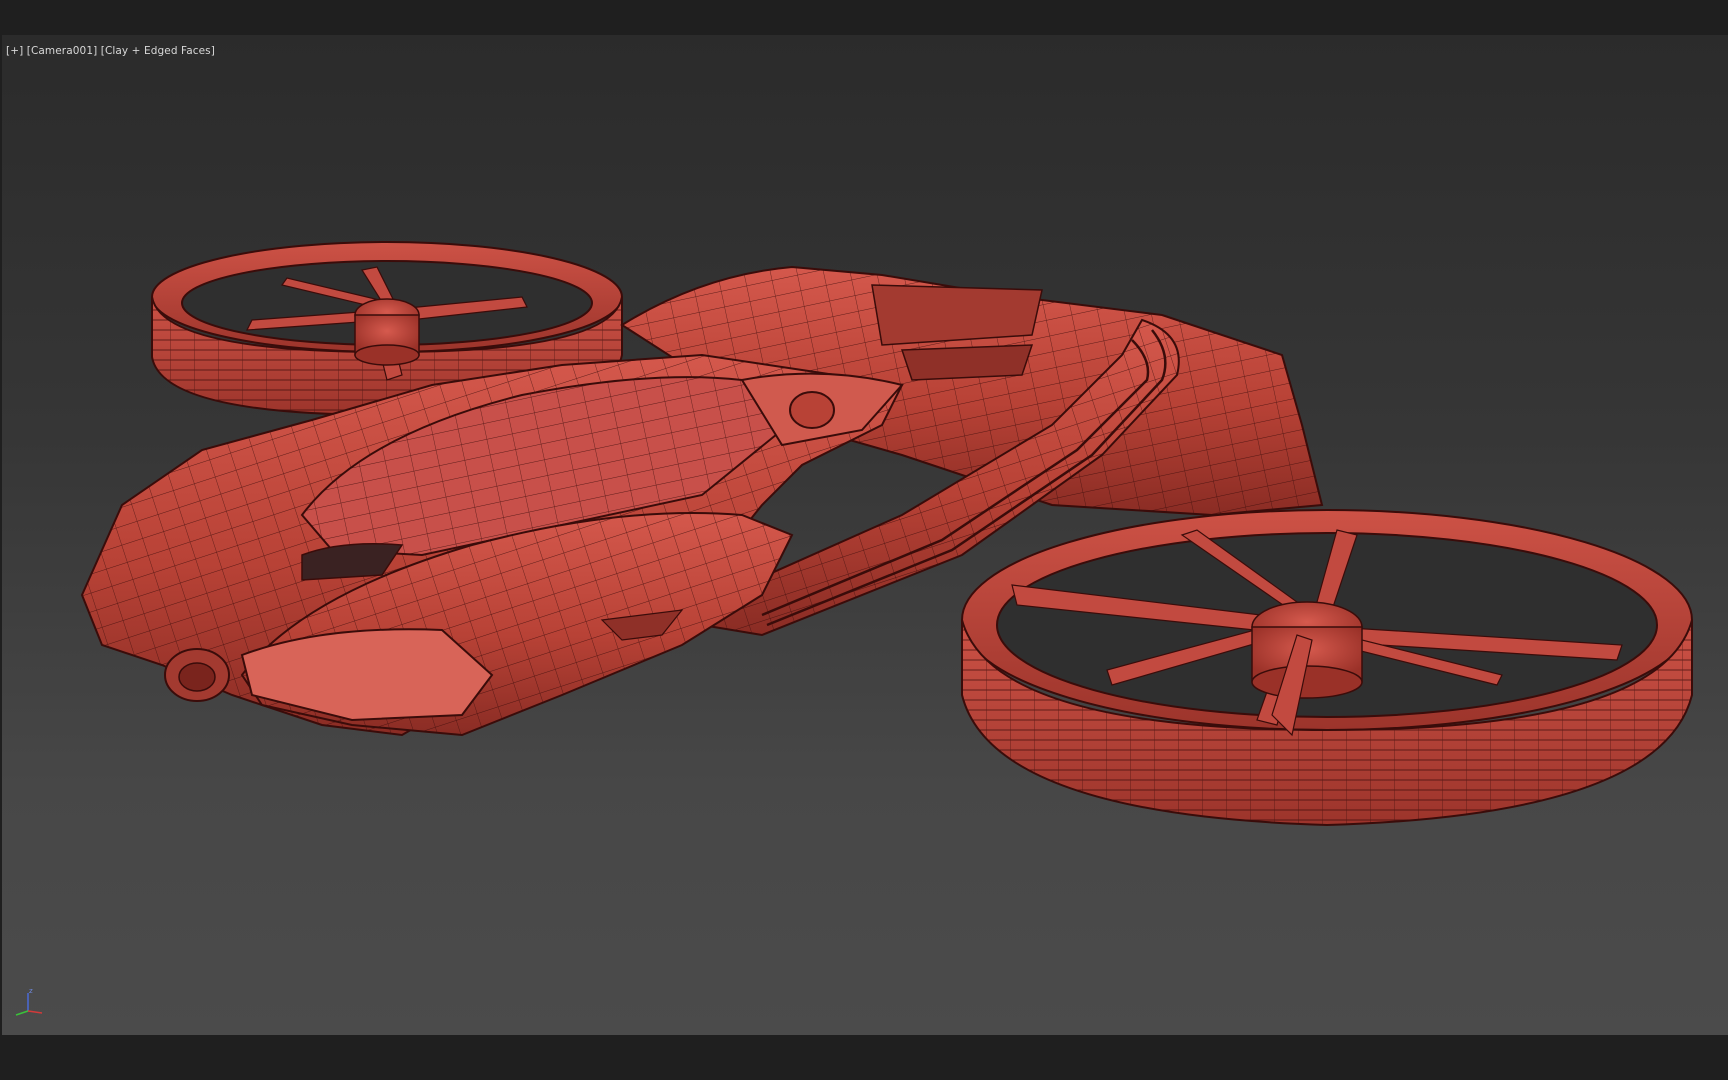 The image size is (1728, 1080). Describe the element at coordinates (29, 1001) in the screenshot. I see `axis-tripod-icon: z` at that location.